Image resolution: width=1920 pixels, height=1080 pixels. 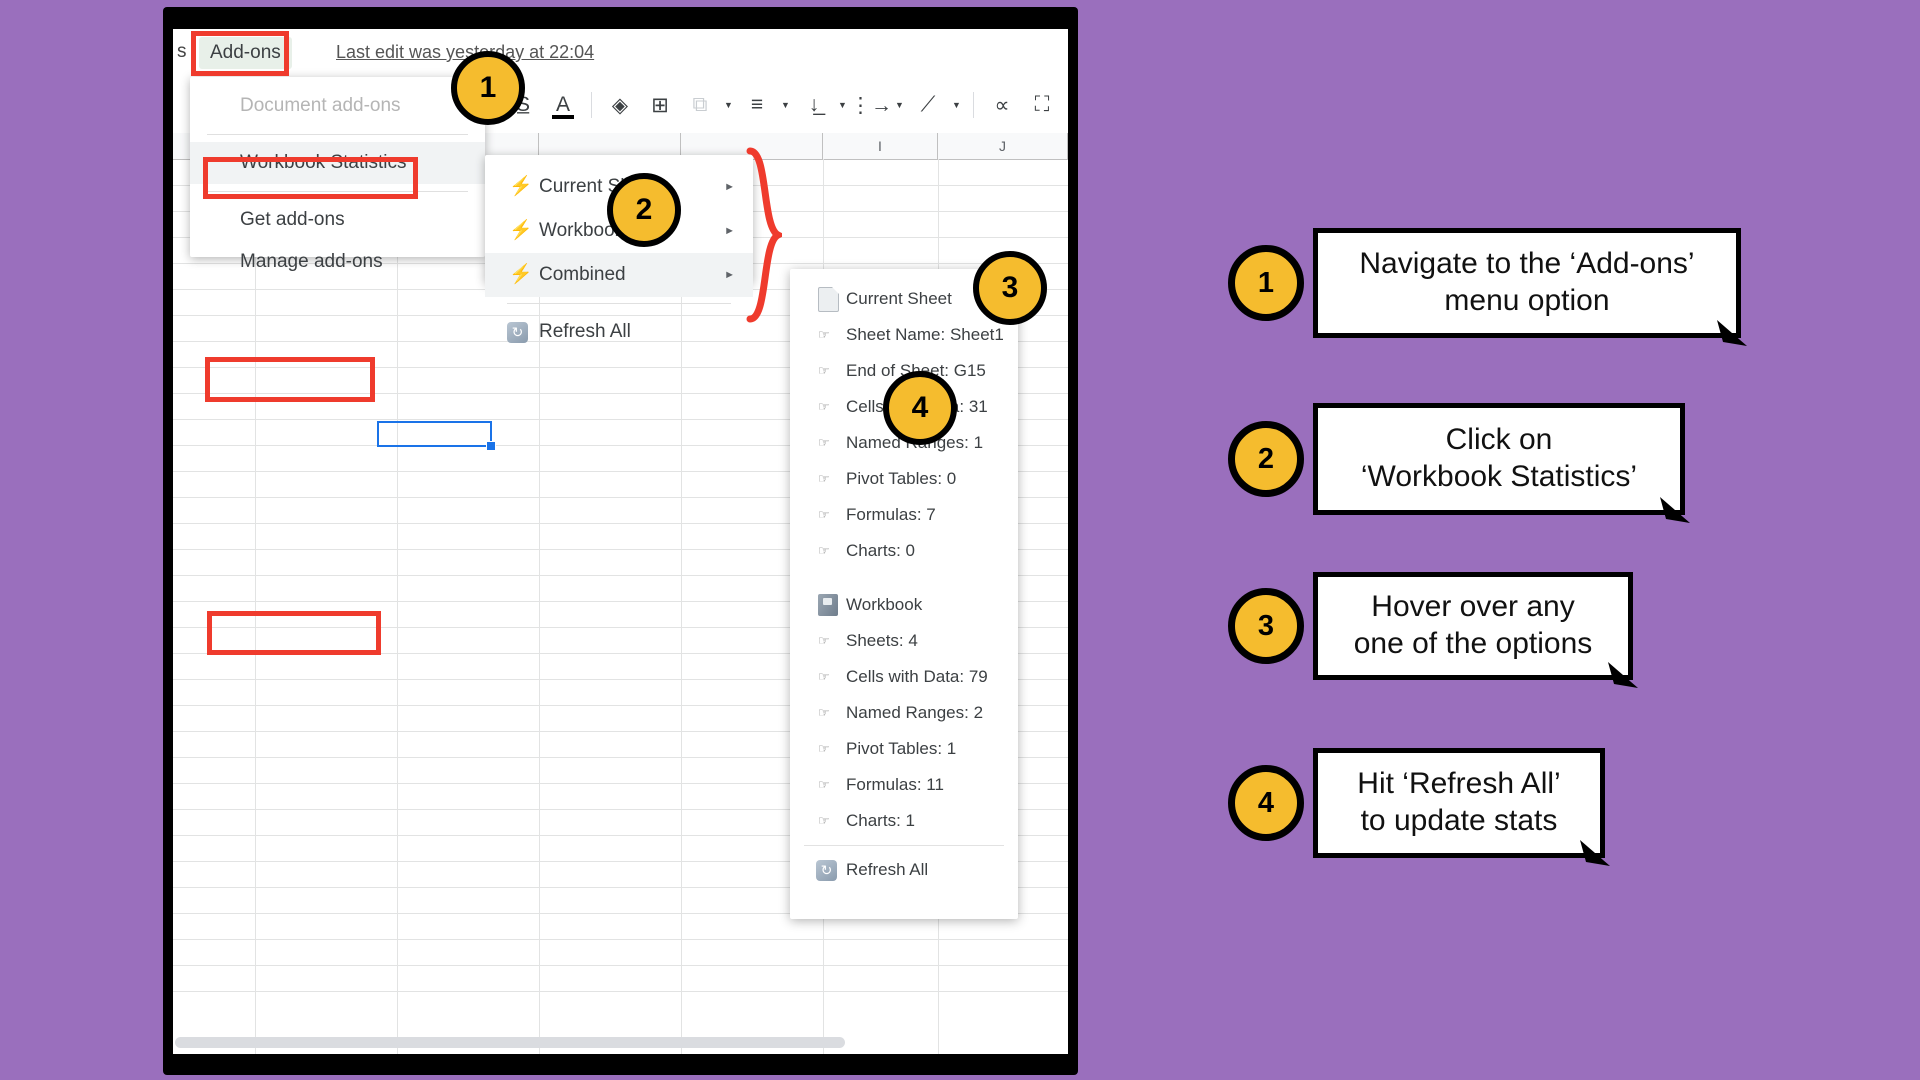 I want to click on callout-text-4: Hit ‘Refresh All’ to update stats, so click(x=1459, y=802).